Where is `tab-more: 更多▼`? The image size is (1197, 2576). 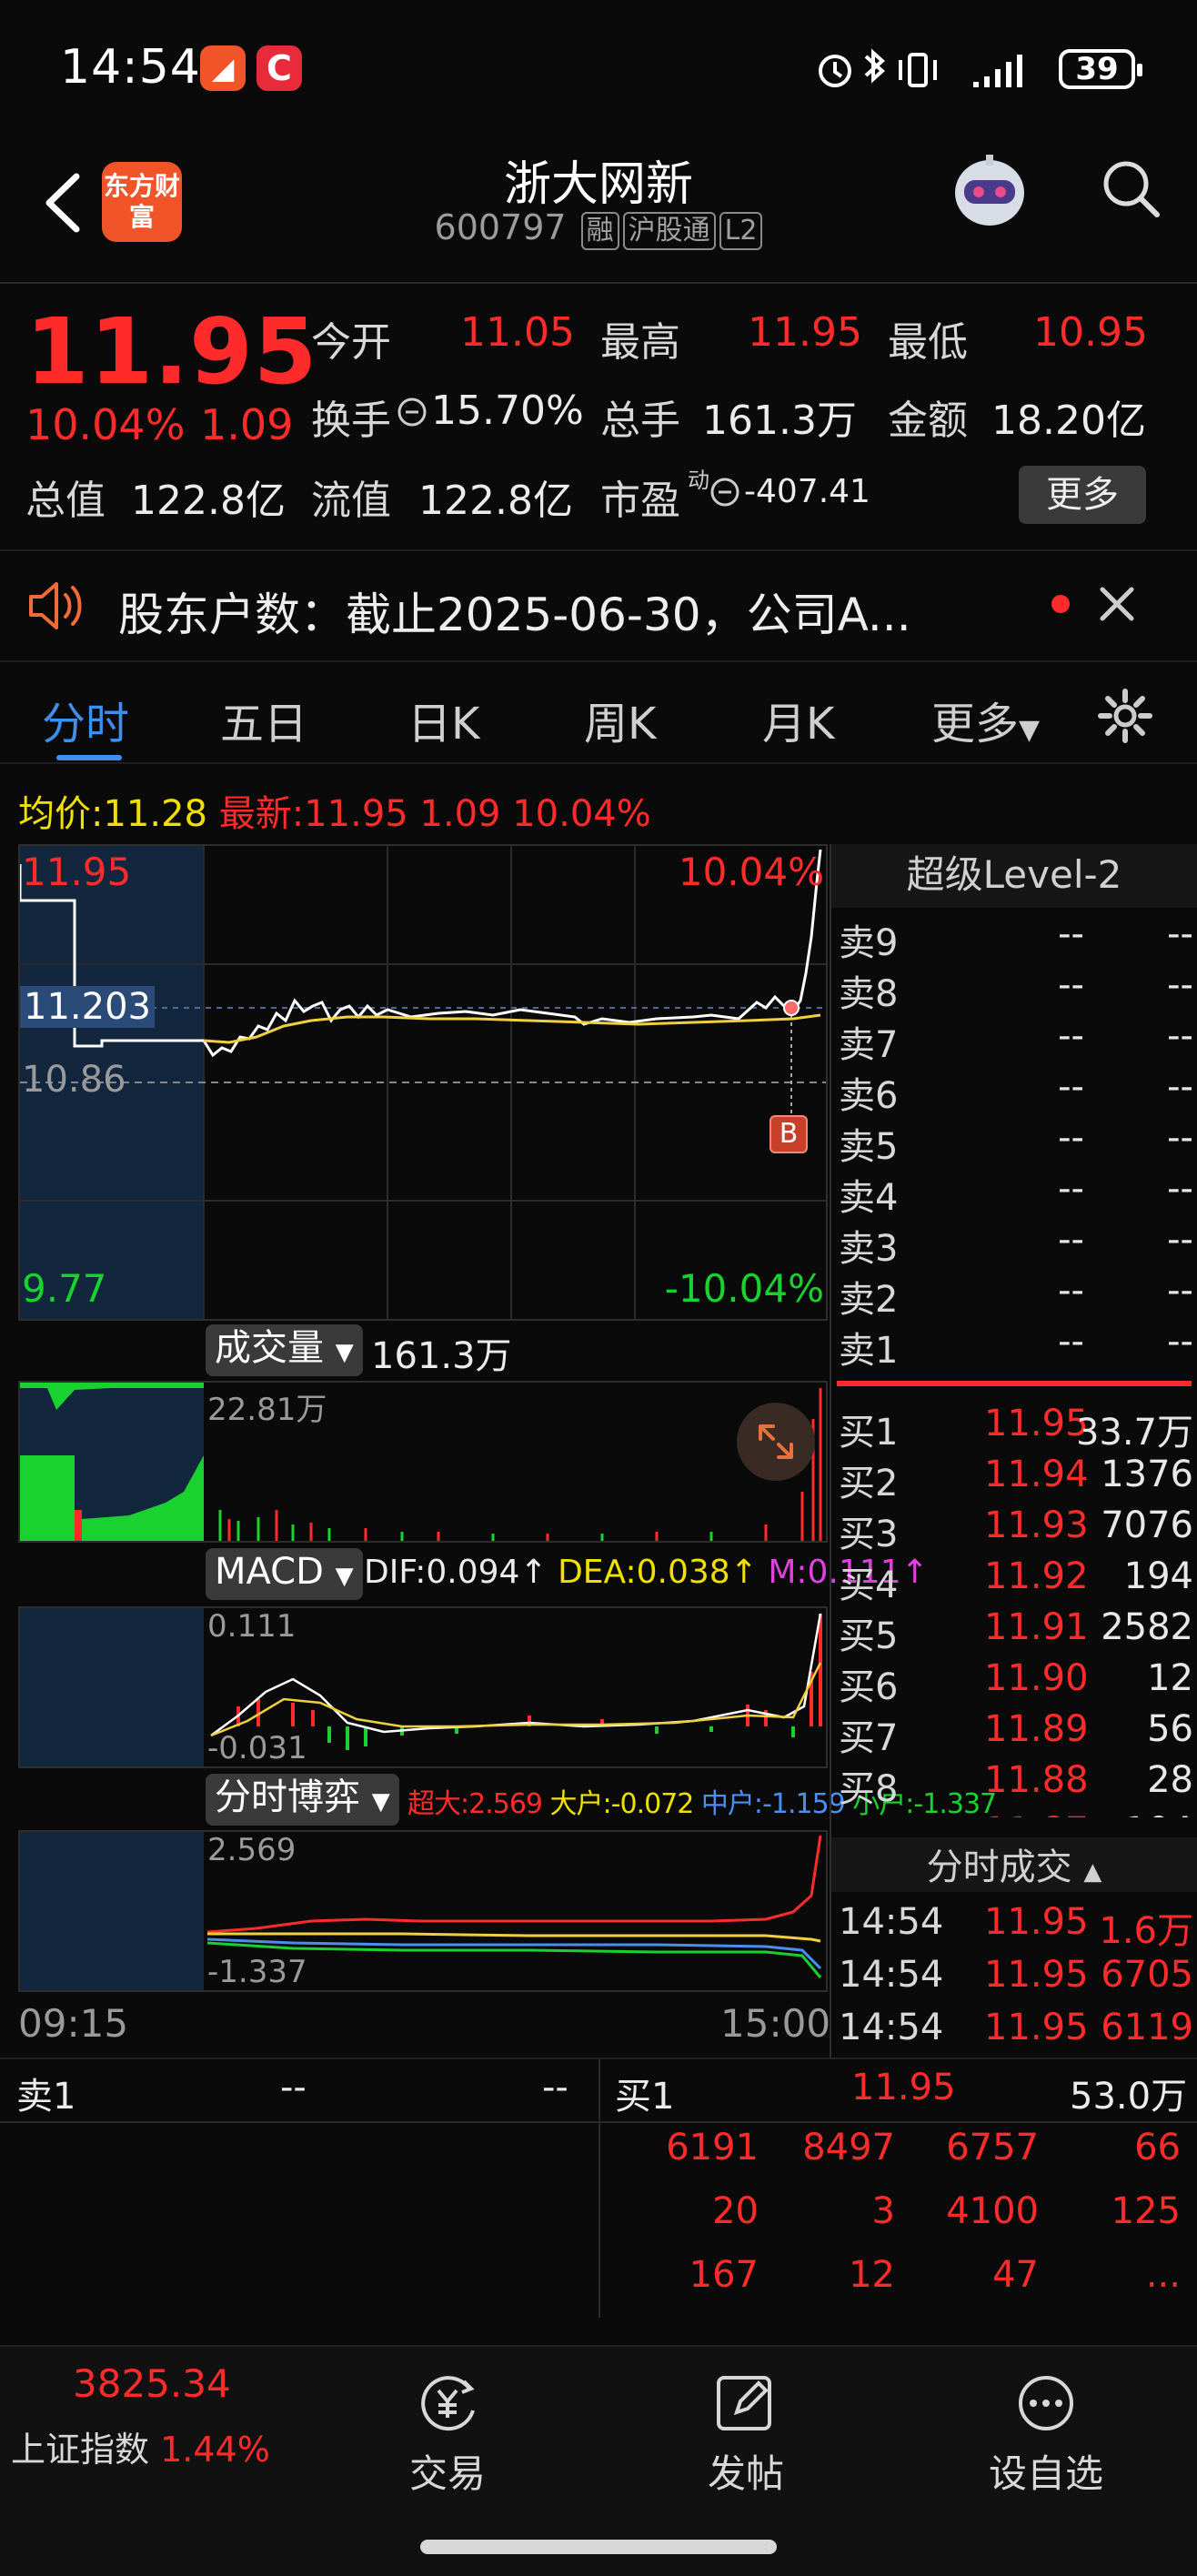
tab-more: 更多▼ is located at coordinates (985, 719).